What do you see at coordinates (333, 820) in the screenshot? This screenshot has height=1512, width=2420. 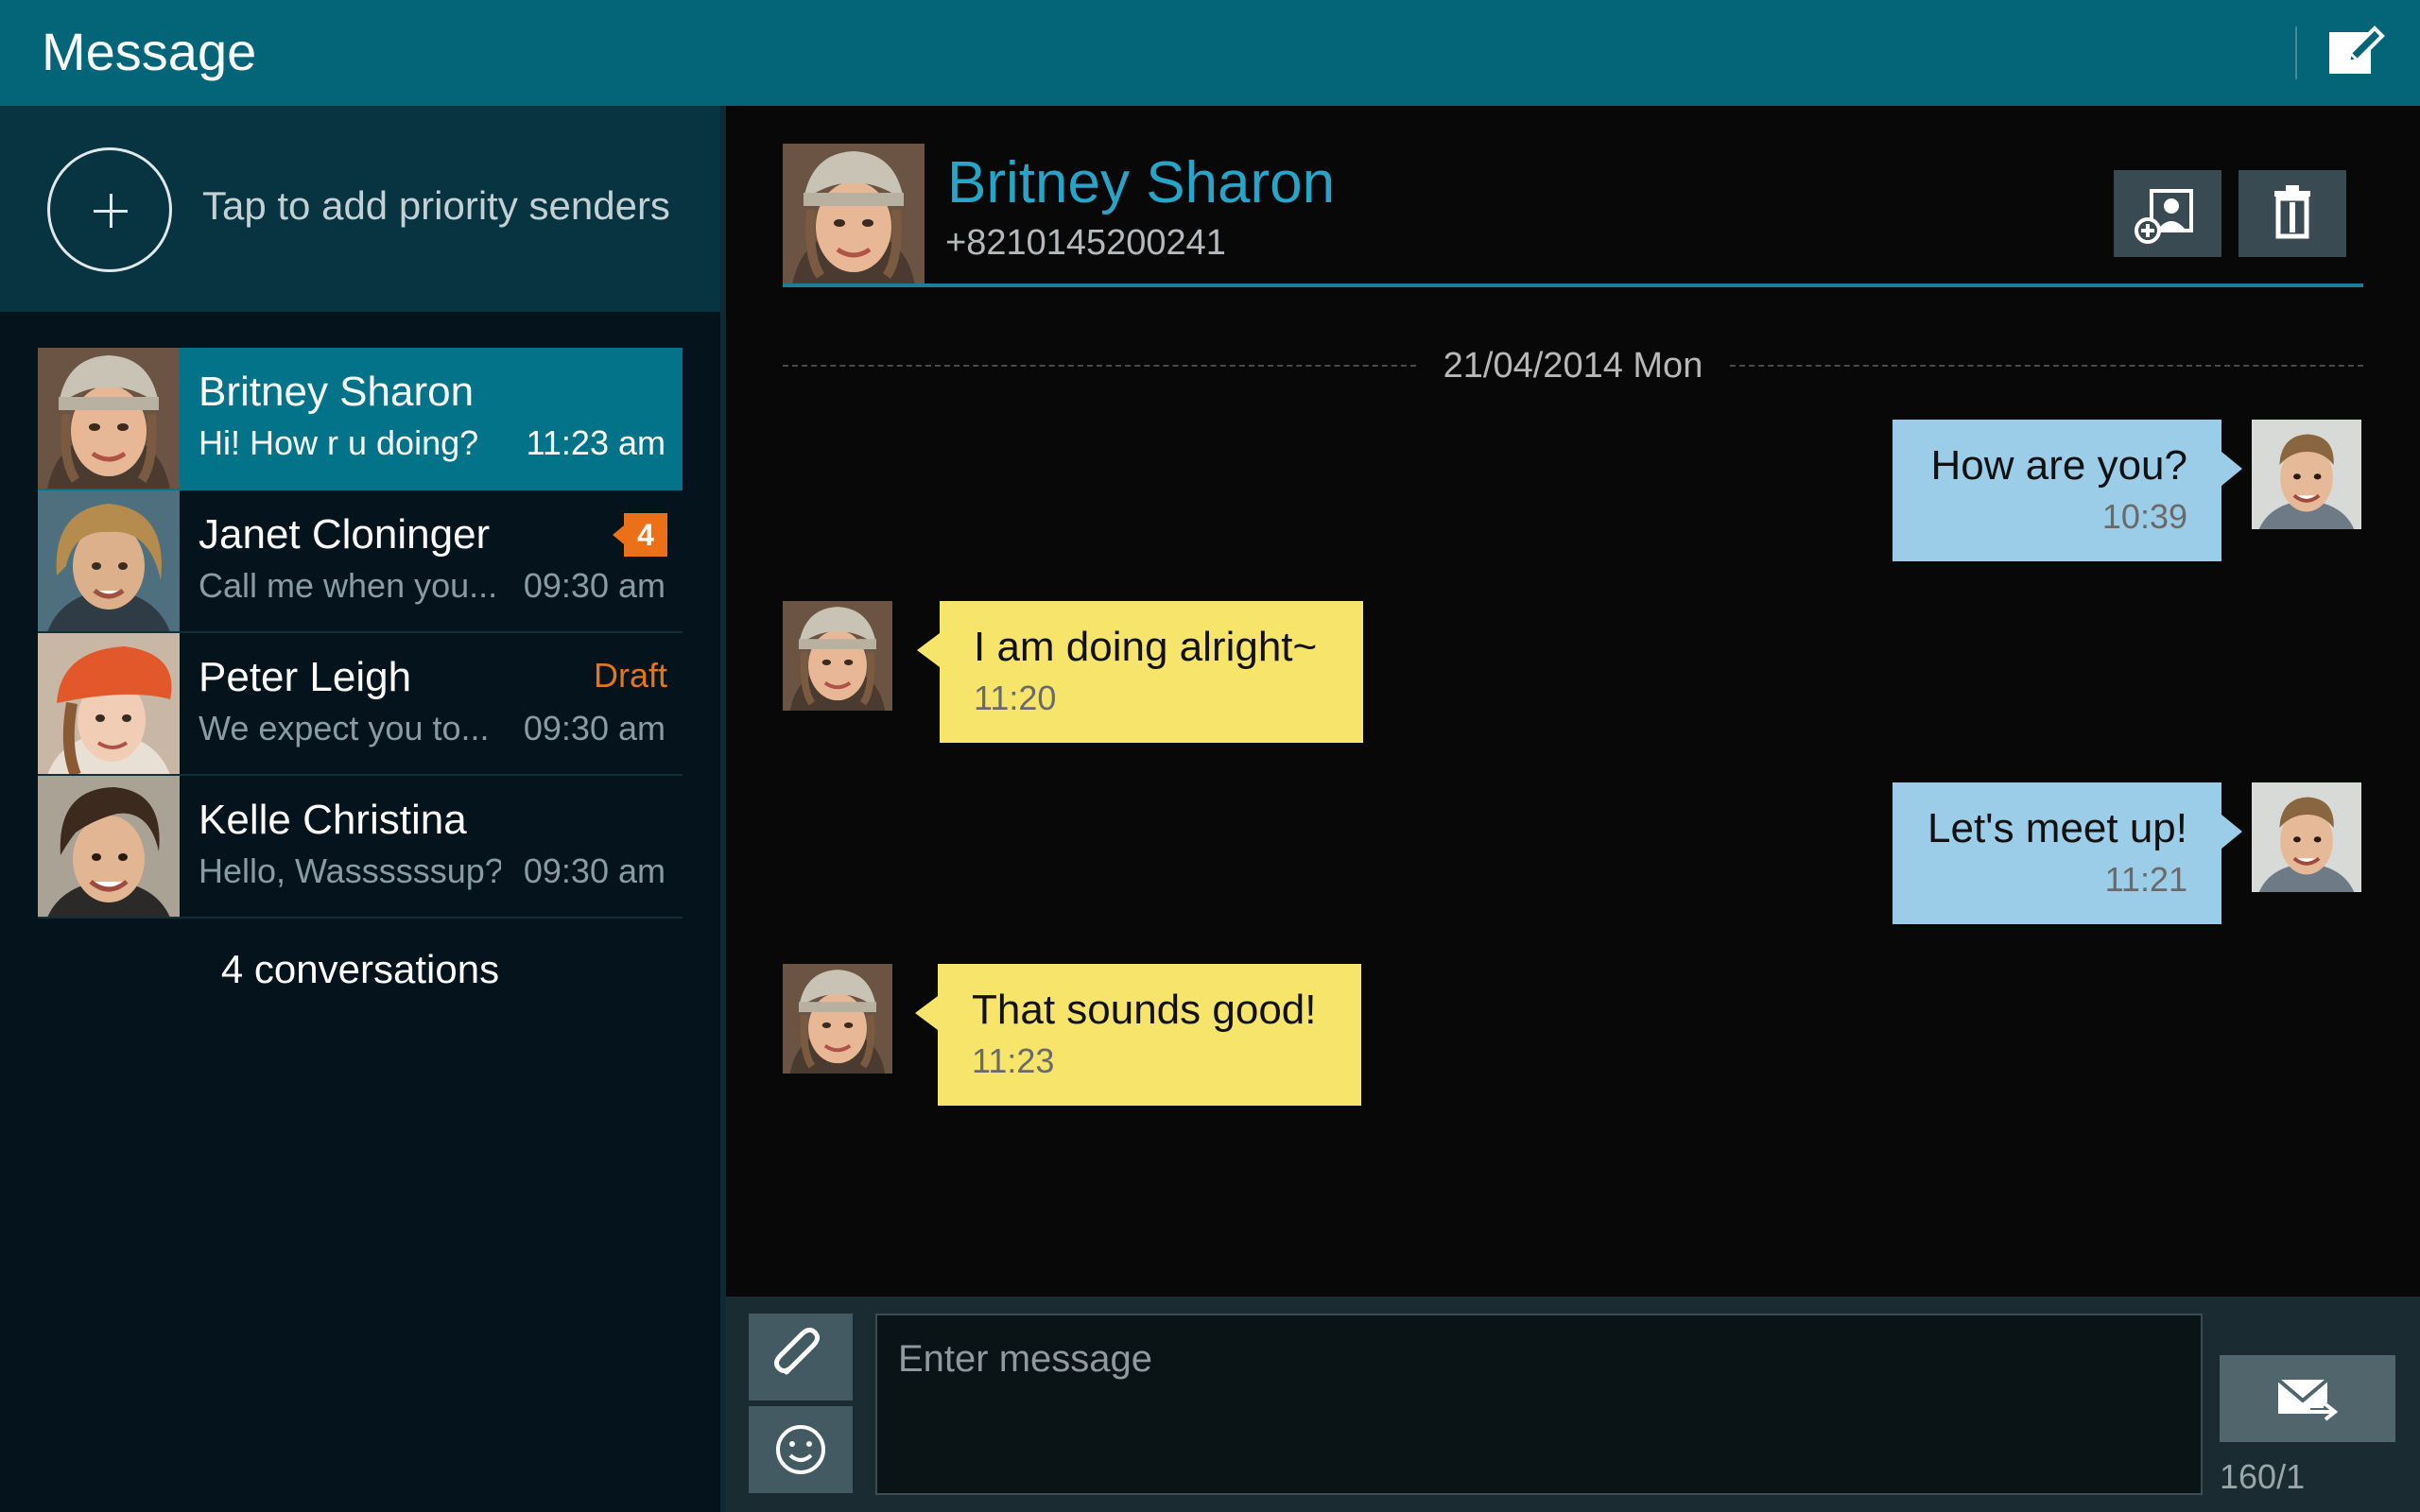 I see `conversation-name: Kelle Christina` at bounding box center [333, 820].